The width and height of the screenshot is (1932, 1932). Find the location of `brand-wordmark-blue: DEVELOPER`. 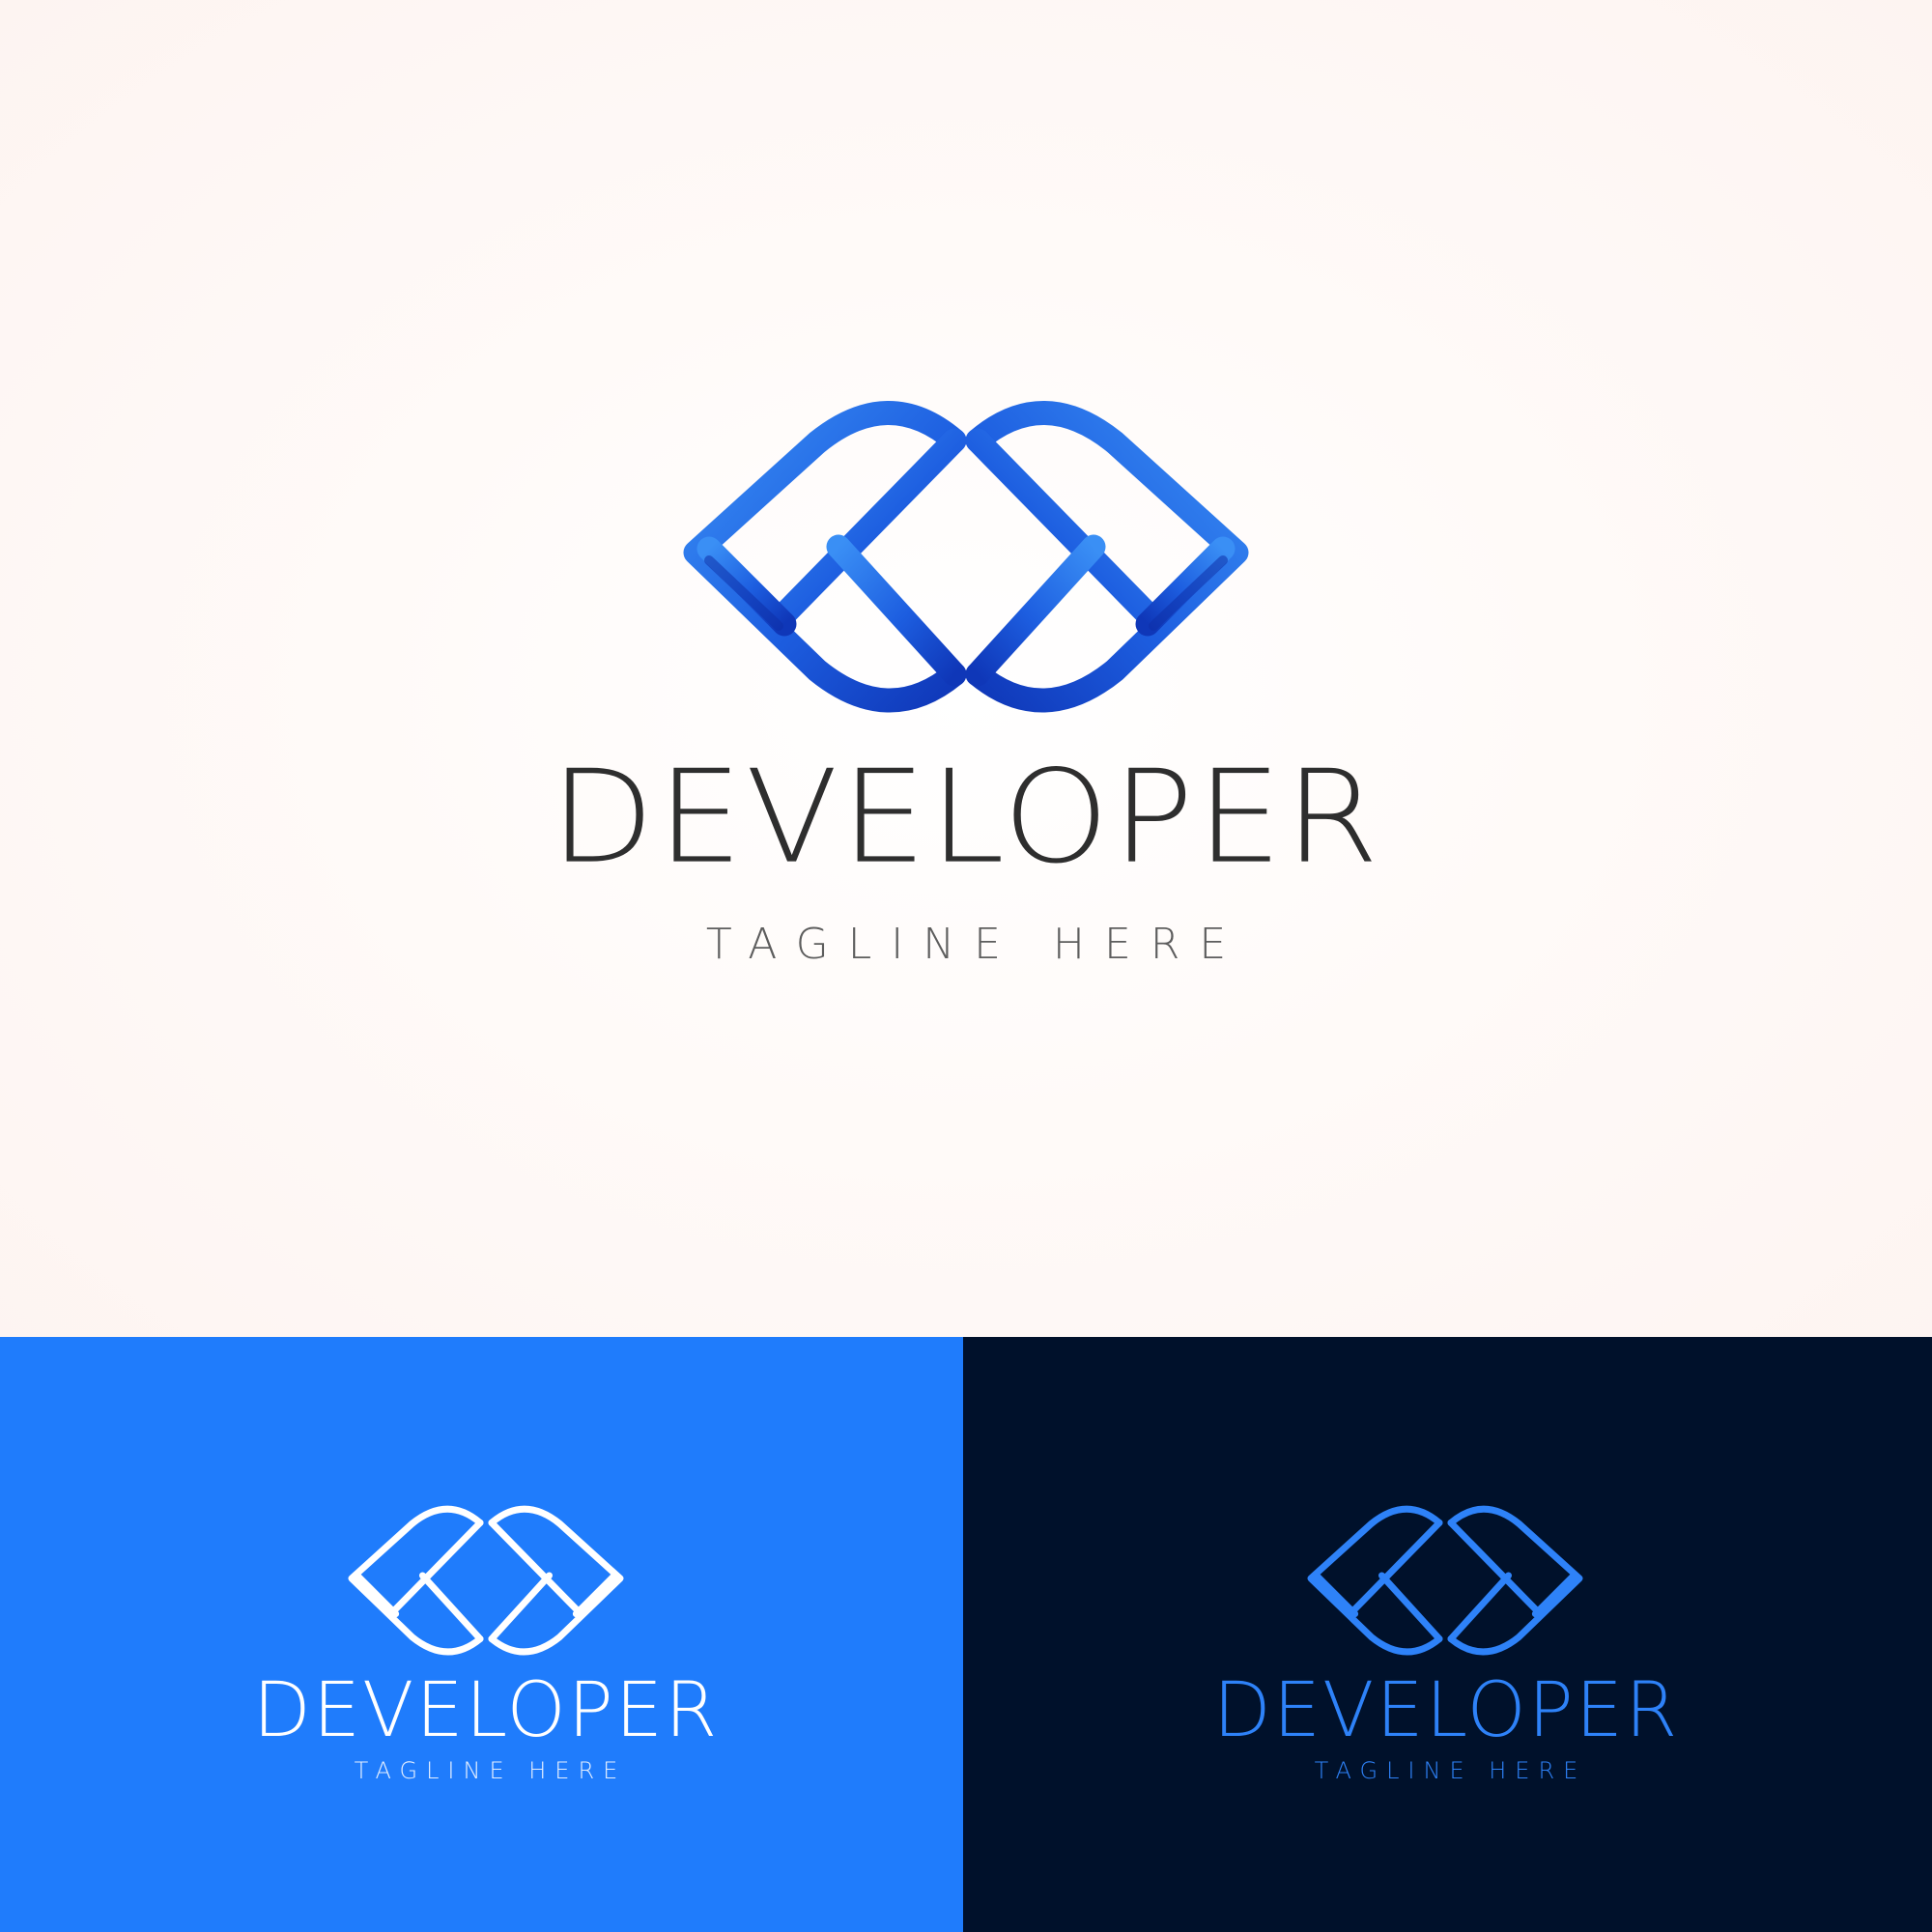

brand-wordmark-blue: DEVELOPER is located at coordinates (486, 1710).